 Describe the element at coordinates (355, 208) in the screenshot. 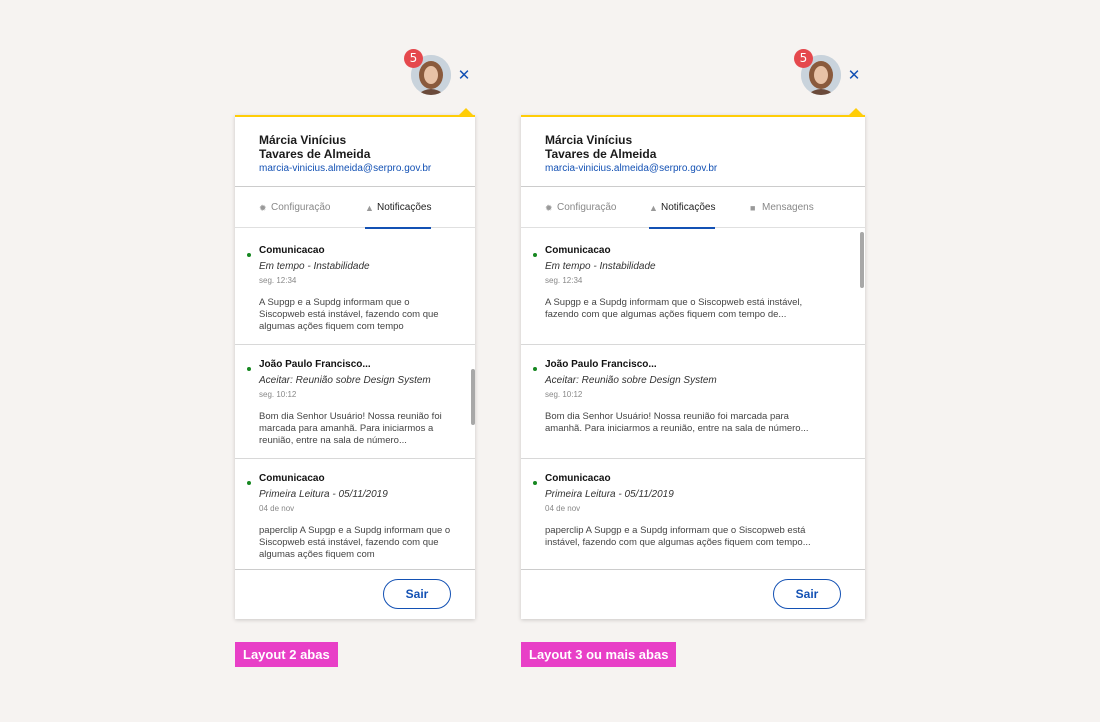

I see `tab-bar: ✹ Configuração ▲ Notificações` at that location.